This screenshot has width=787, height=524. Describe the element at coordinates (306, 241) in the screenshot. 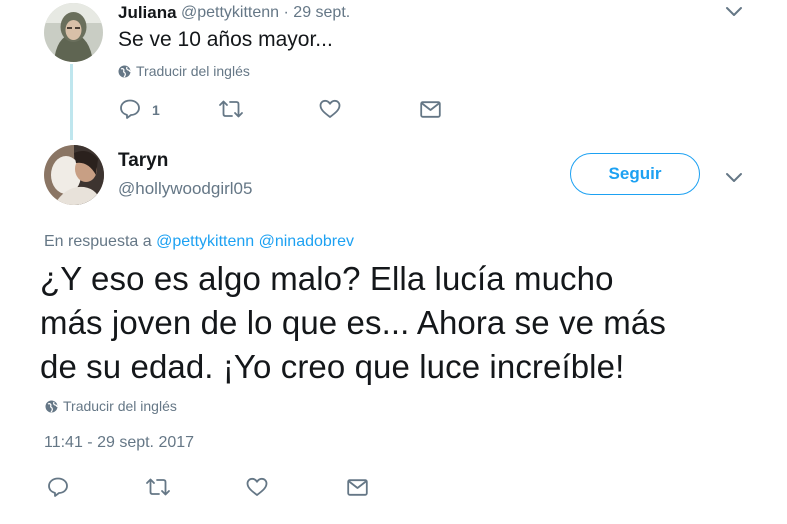

I see `mention-link: @ninadobrev` at that location.